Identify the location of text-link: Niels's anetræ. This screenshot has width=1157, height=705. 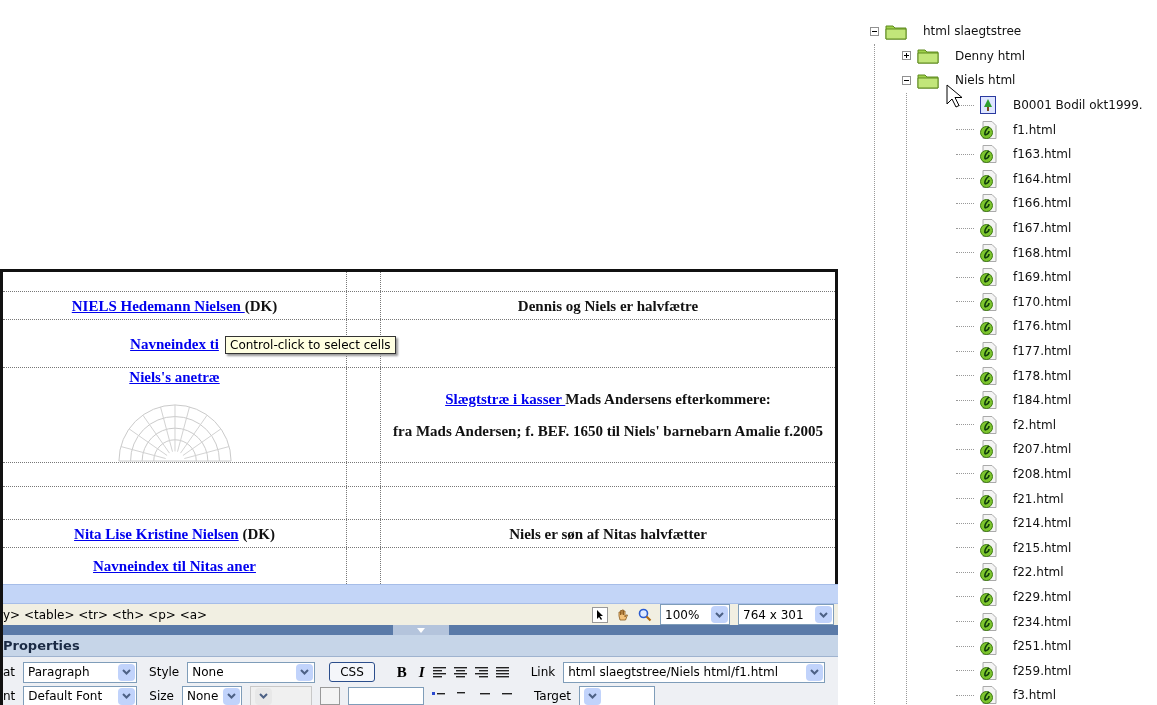
(174, 377).